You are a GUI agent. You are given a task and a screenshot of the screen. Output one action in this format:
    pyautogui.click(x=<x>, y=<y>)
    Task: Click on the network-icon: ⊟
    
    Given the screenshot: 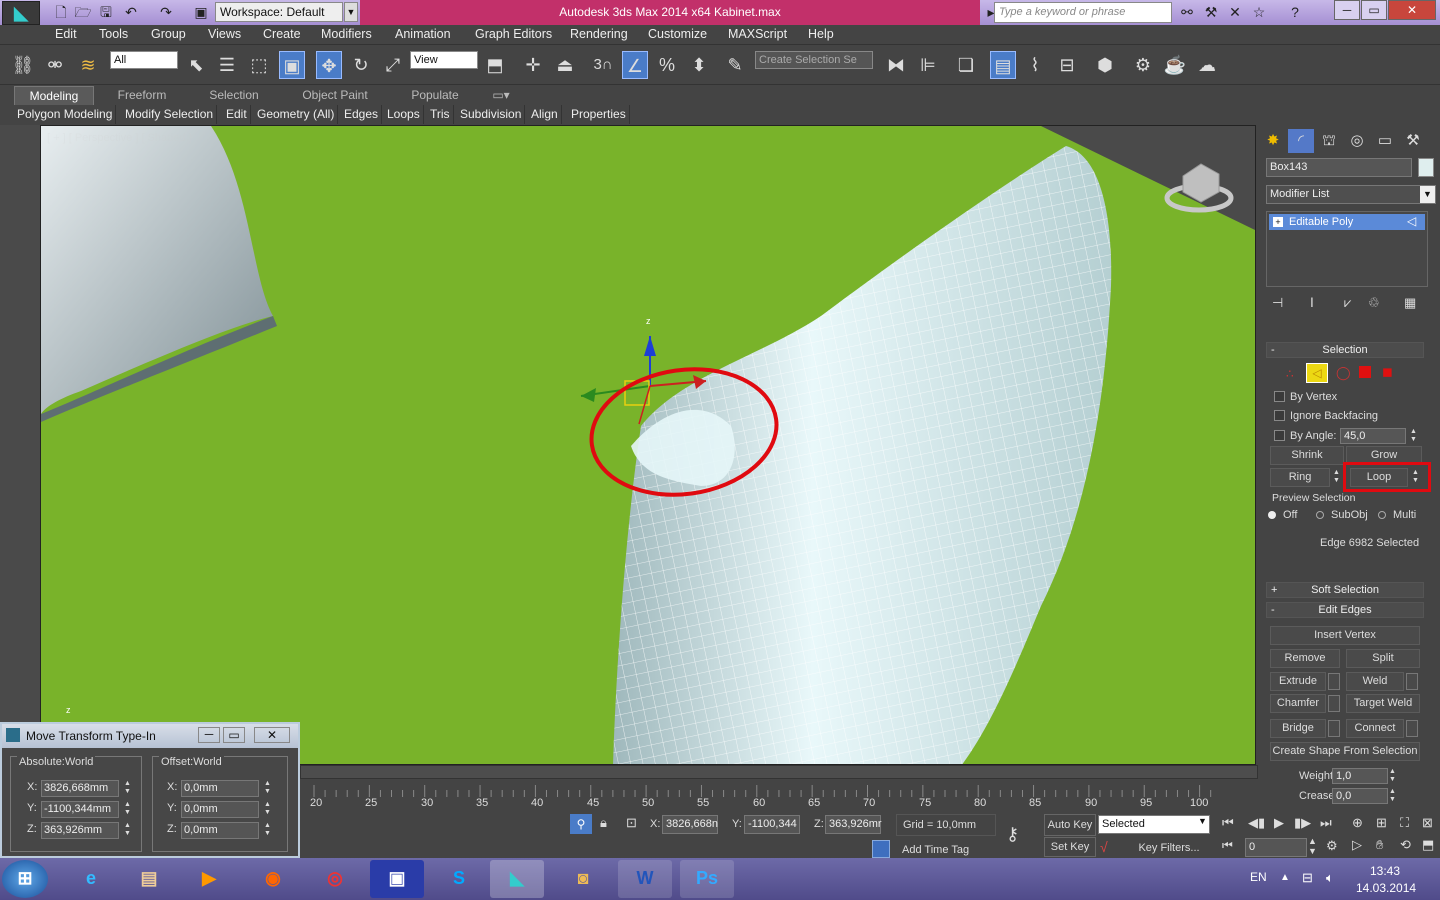 What is the action you would take?
    pyautogui.click(x=1307, y=878)
    